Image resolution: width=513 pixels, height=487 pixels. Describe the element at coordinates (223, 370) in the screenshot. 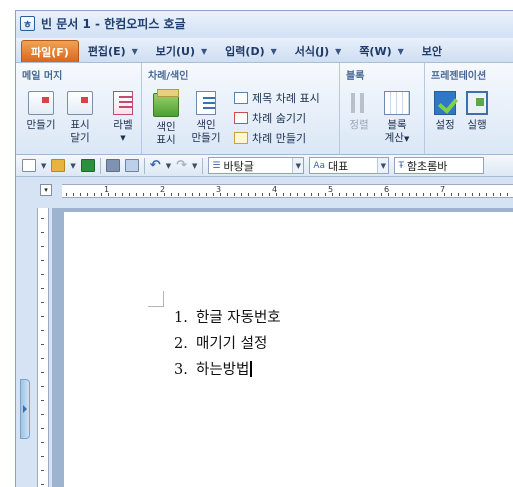

I see `list-item-text: 하는방법` at that location.